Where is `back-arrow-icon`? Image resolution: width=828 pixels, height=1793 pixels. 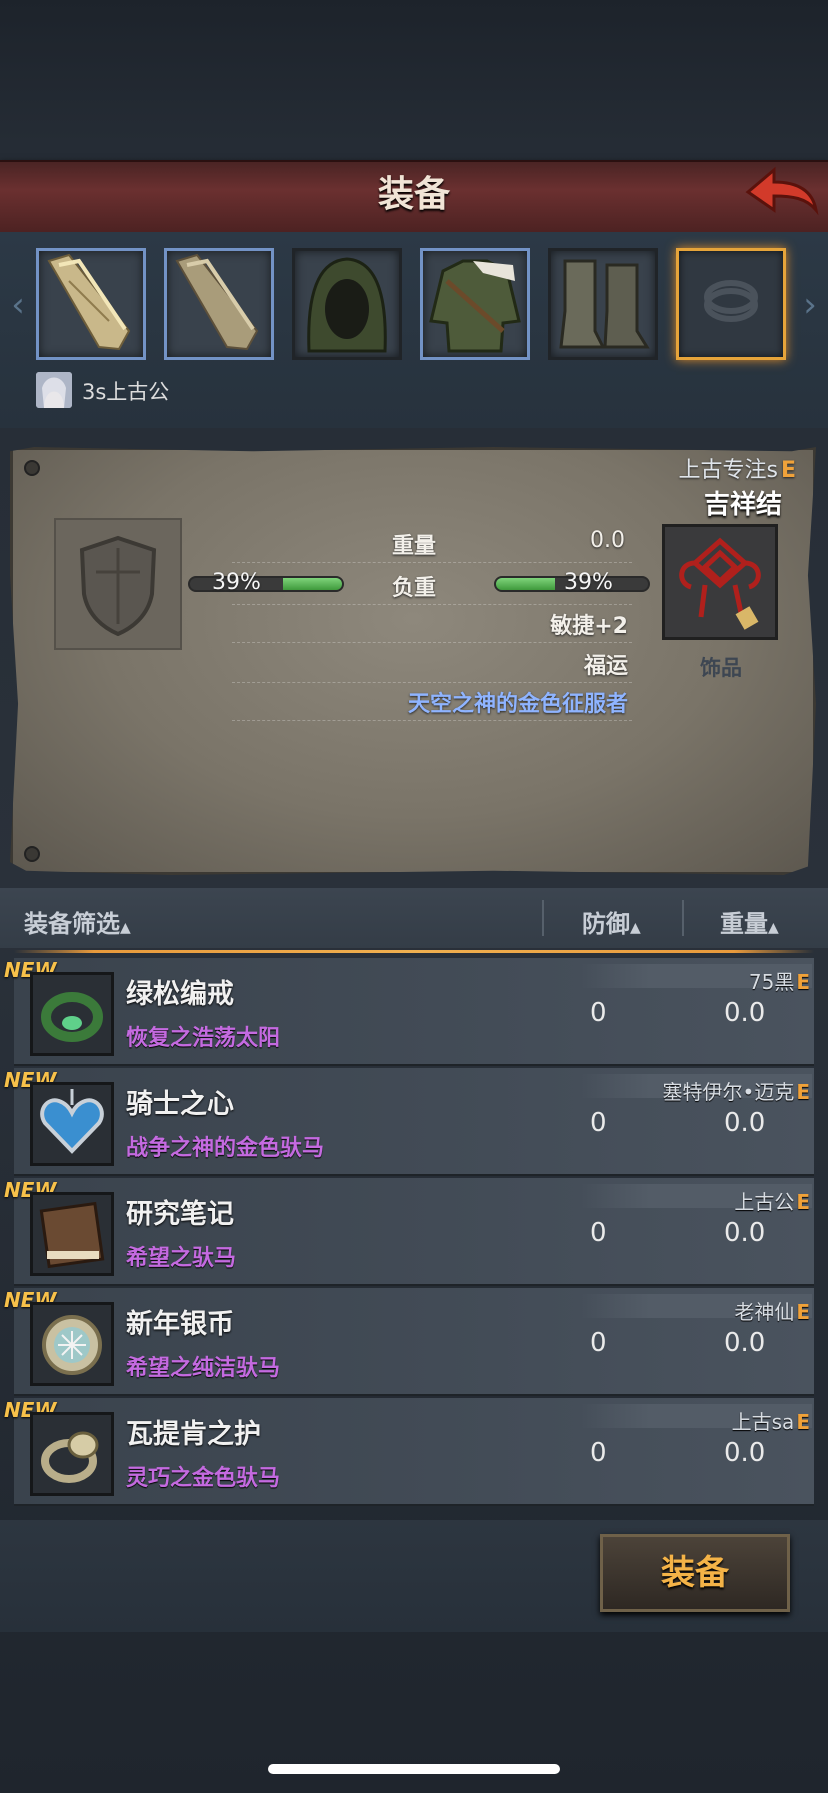
back-arrow-icon is located at coordinates (782, 191).